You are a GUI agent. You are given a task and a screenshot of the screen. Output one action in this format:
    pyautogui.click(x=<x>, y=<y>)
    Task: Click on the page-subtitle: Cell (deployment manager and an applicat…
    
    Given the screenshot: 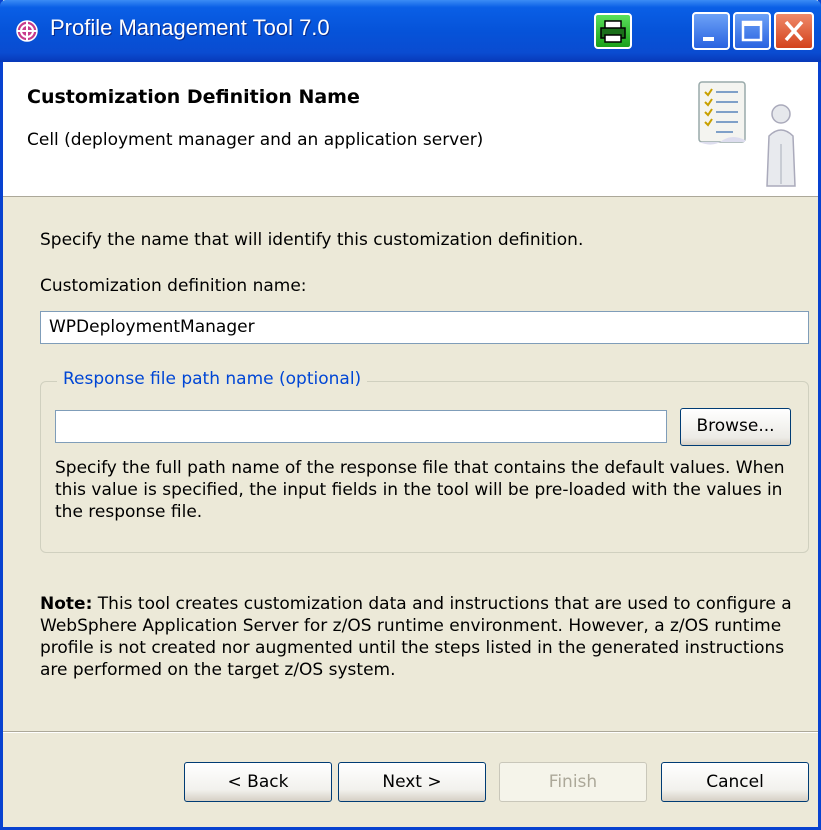 What is the action you would take?
    pyautogui.click(x=255, y=140)
    